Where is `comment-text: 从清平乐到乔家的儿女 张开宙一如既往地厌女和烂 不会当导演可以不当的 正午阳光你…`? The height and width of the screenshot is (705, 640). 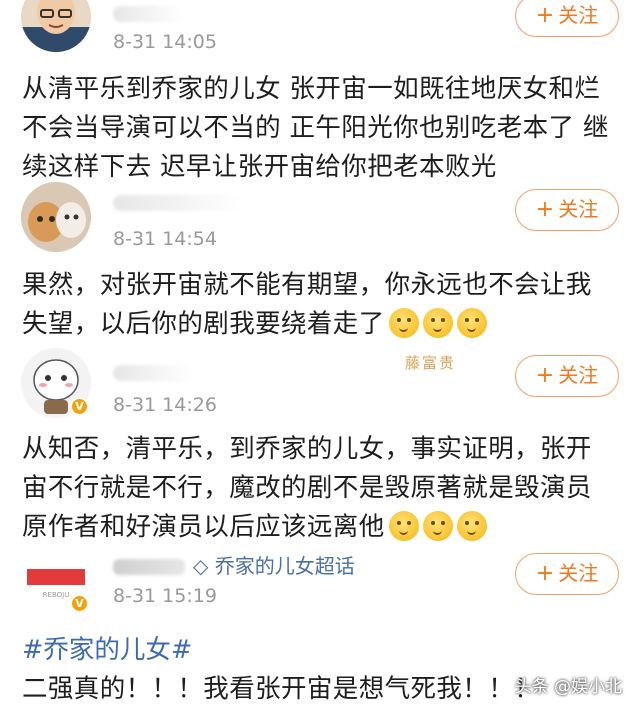
comment-text: 从清平乐到乔家的儿女 张开宙一如既往地厌女和烂 不会当导演可以不当的 正午阳光你… is located at coordinates (315, 128).